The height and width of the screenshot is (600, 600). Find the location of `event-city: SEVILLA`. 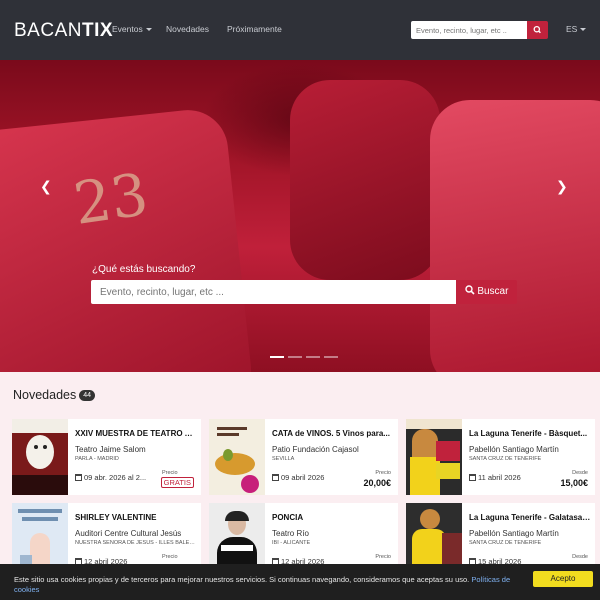

event-city: SEVILLA is located at coordinates (283, 459).